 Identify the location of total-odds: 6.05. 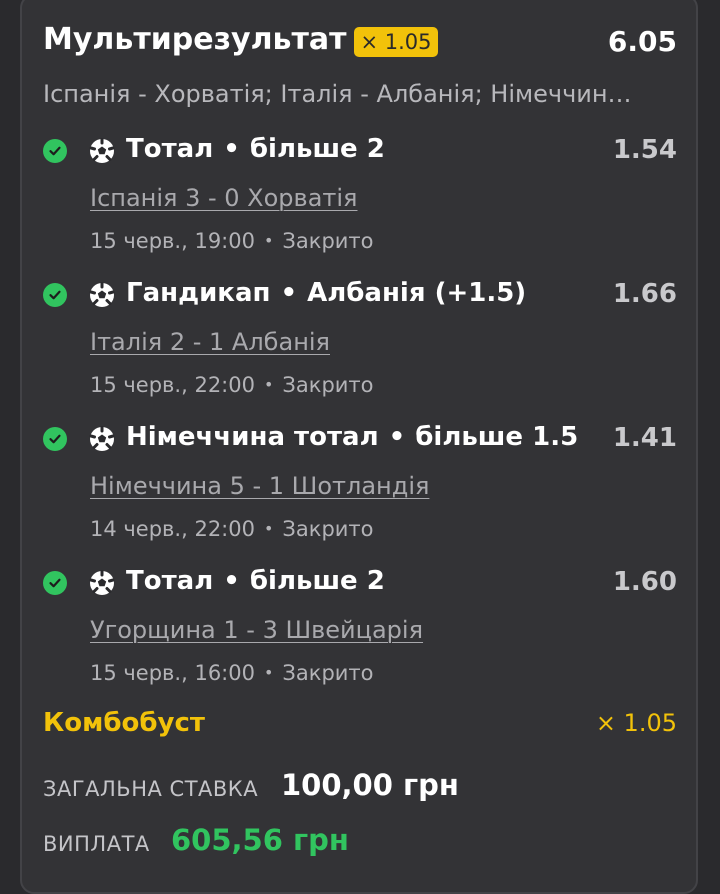
(642, 41).